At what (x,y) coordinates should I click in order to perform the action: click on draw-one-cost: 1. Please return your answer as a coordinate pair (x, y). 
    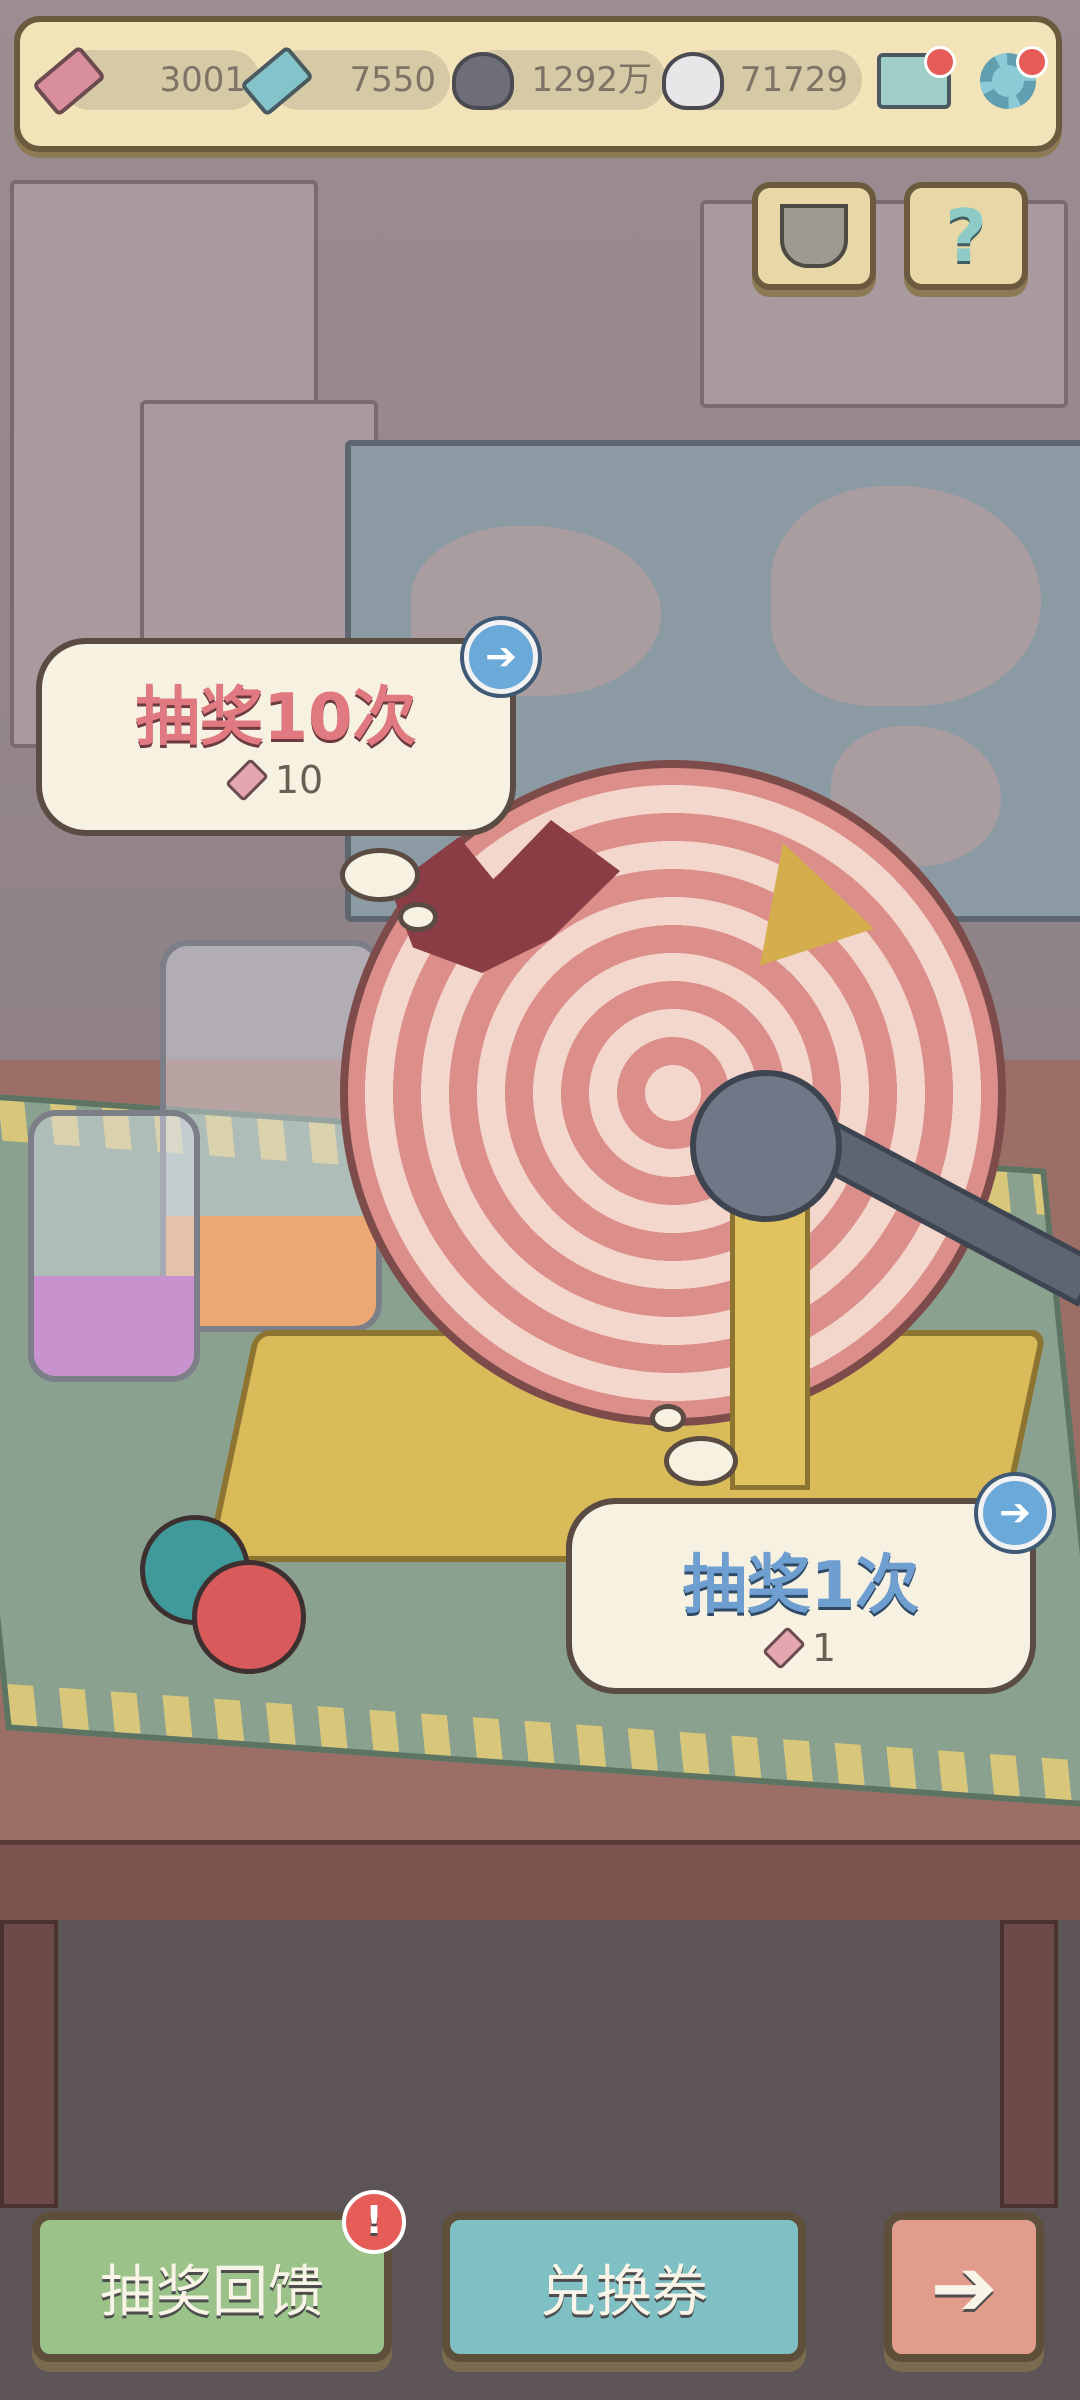
    Looking at the image, I should click on (801, 1648).